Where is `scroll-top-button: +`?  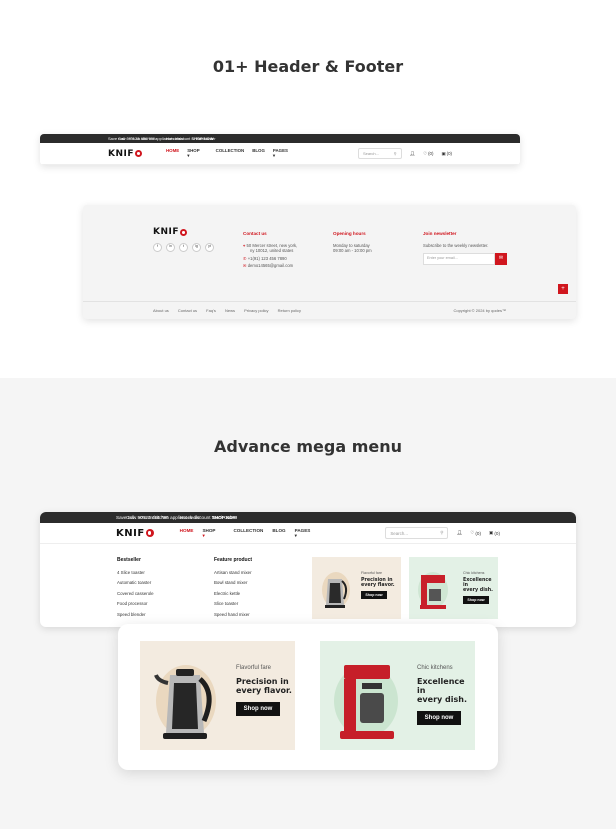
scroll-top-button: + is located at coordinates (563, 289).